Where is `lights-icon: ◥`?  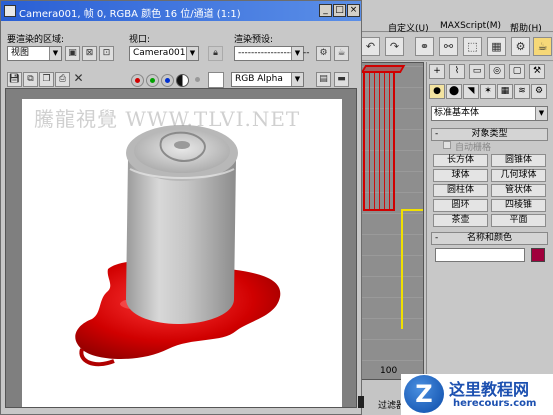 lights-icon: ◥ is located at coordinates (471, 91).